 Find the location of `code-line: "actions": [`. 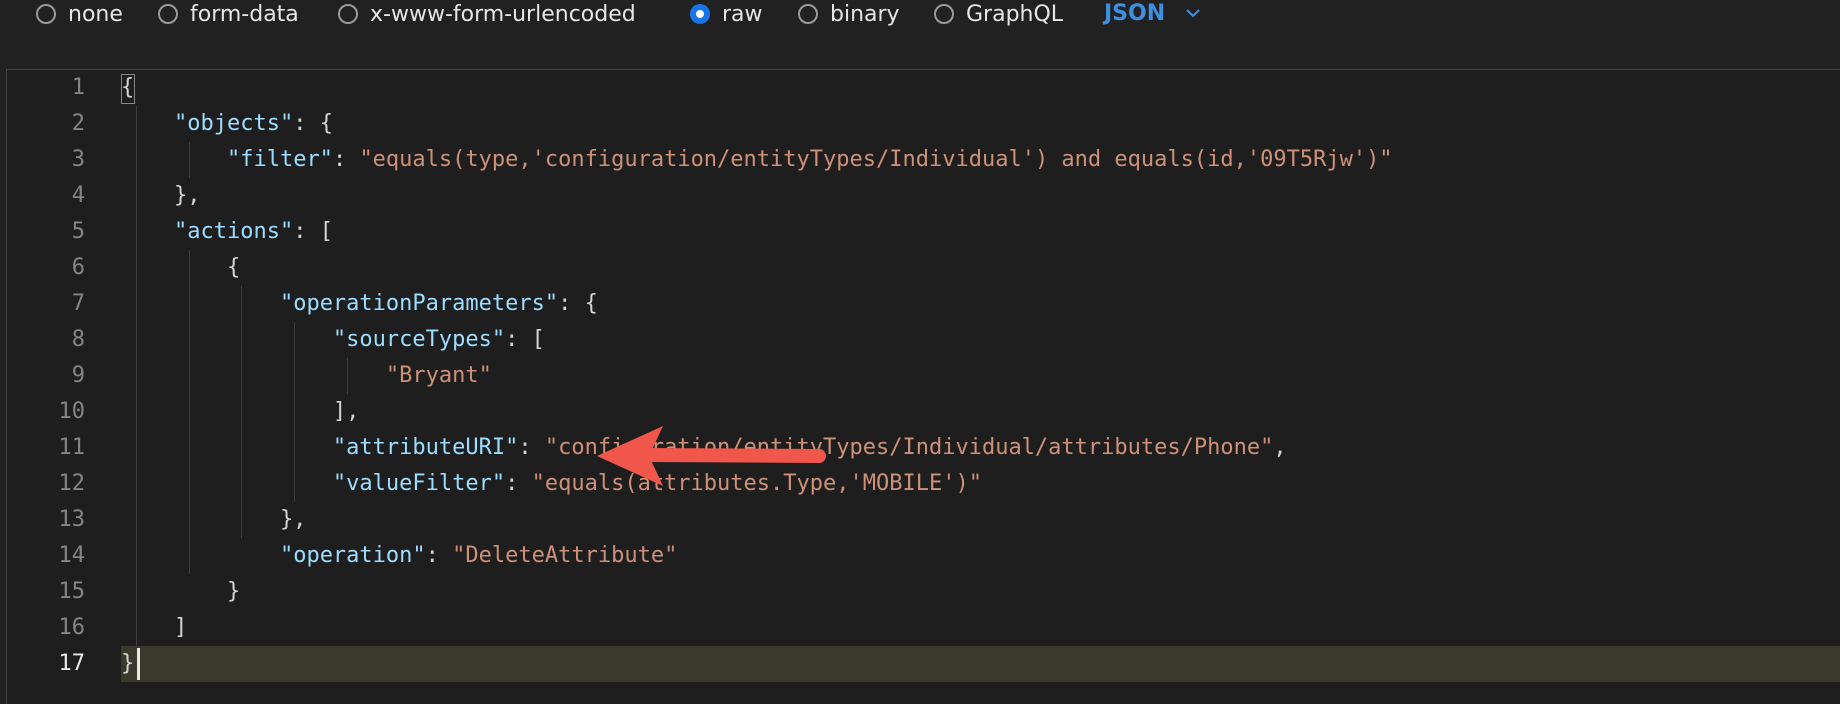

code-line: "actions": [ is located at coordinates (227, 232).